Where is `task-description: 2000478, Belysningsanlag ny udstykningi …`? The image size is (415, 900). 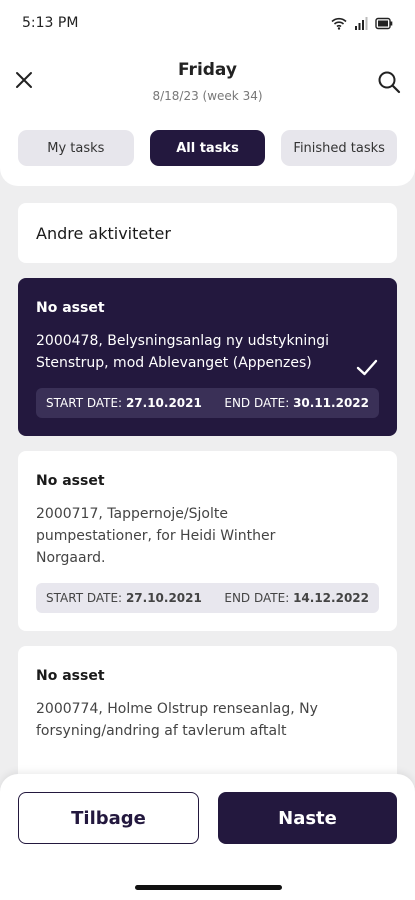 task-description: 2000478, Belysningsanlag ny udstykningi … is located at coordinates (182, 352).